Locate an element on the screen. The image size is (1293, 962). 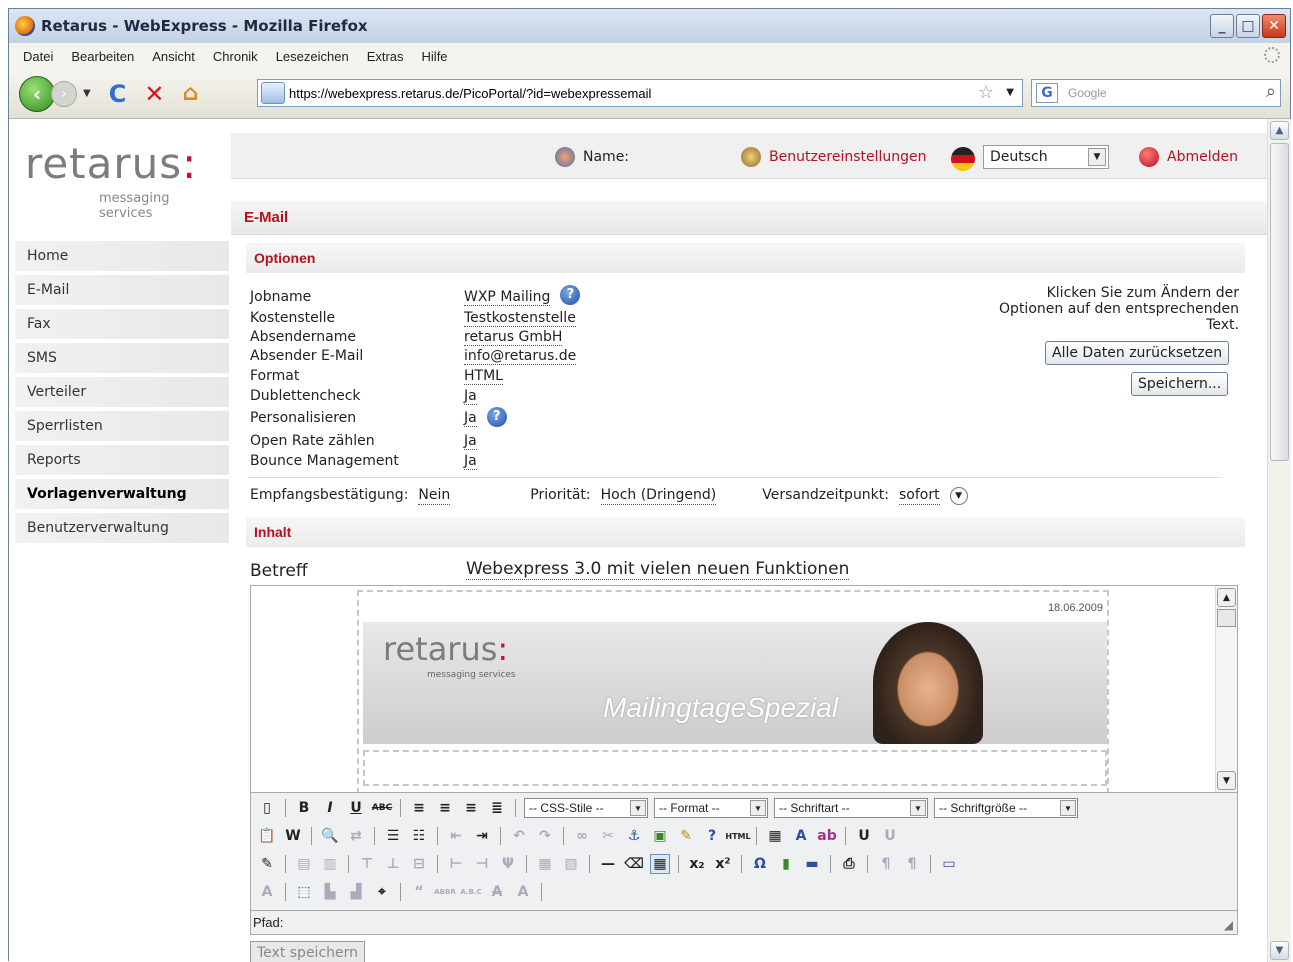
google-engine-icon: G is located at coordinates (1047, 93).